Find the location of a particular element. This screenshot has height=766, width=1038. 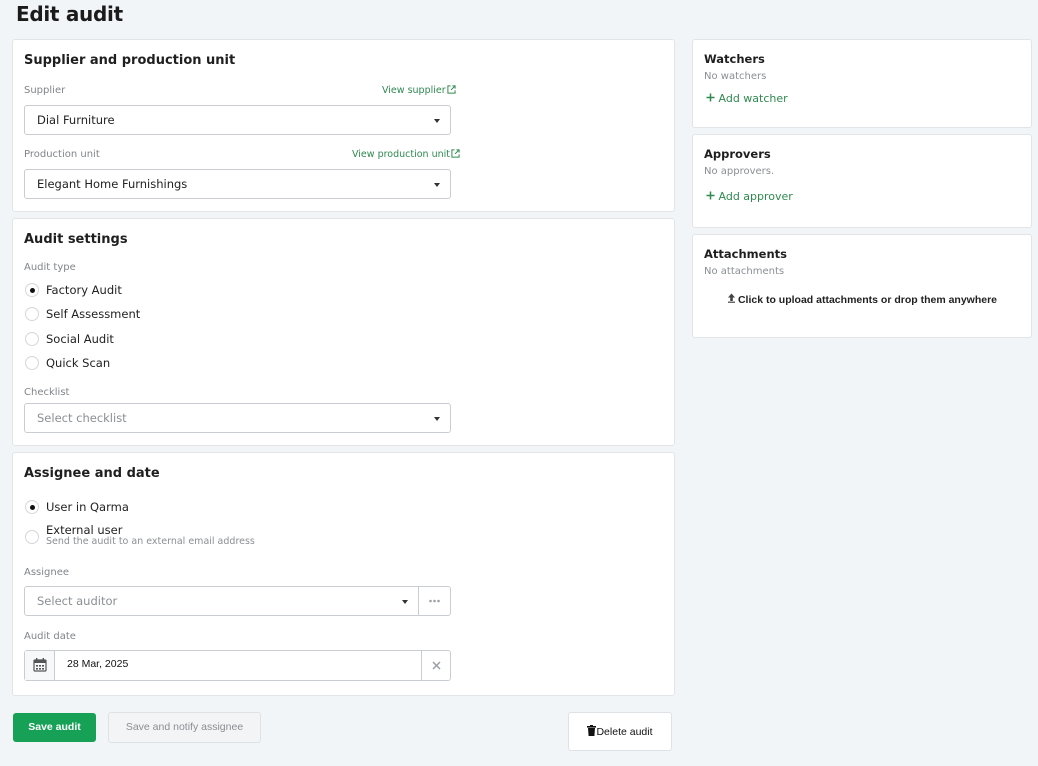

radio-label: Social Audit is located at coordinates (80, 339).